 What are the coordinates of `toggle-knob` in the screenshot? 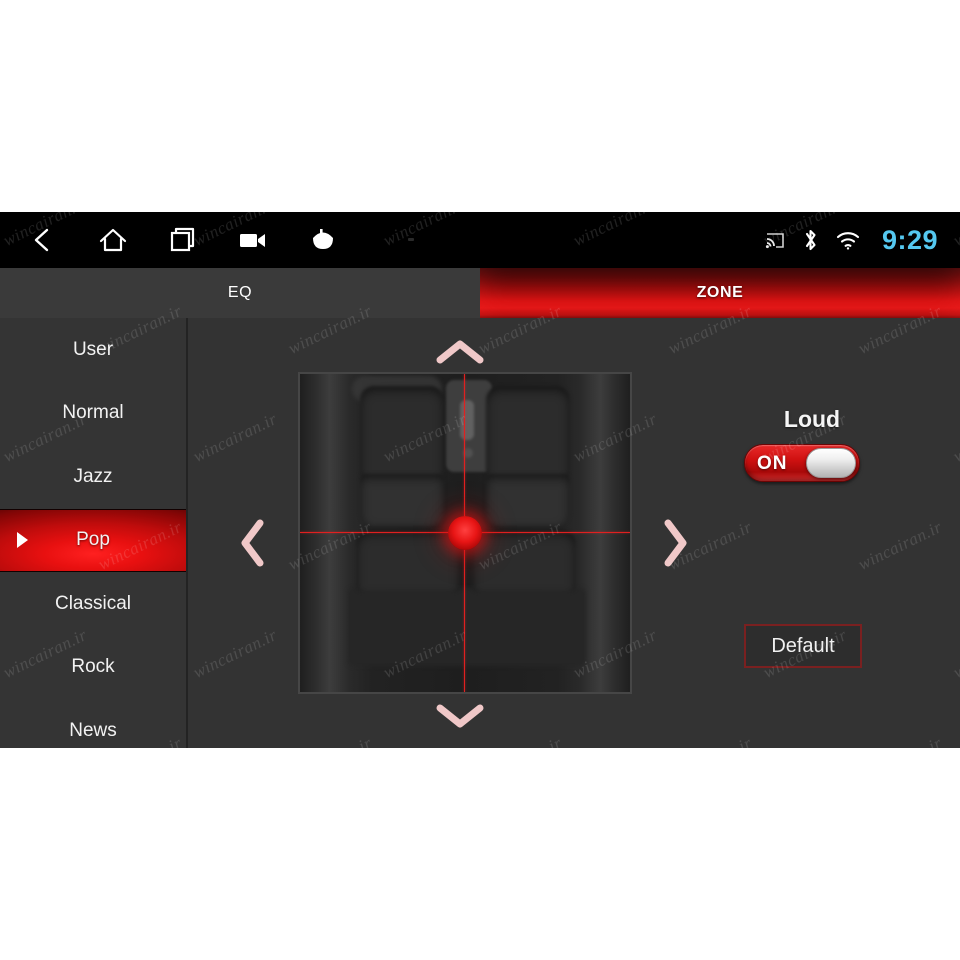 It's located at (831, 463).